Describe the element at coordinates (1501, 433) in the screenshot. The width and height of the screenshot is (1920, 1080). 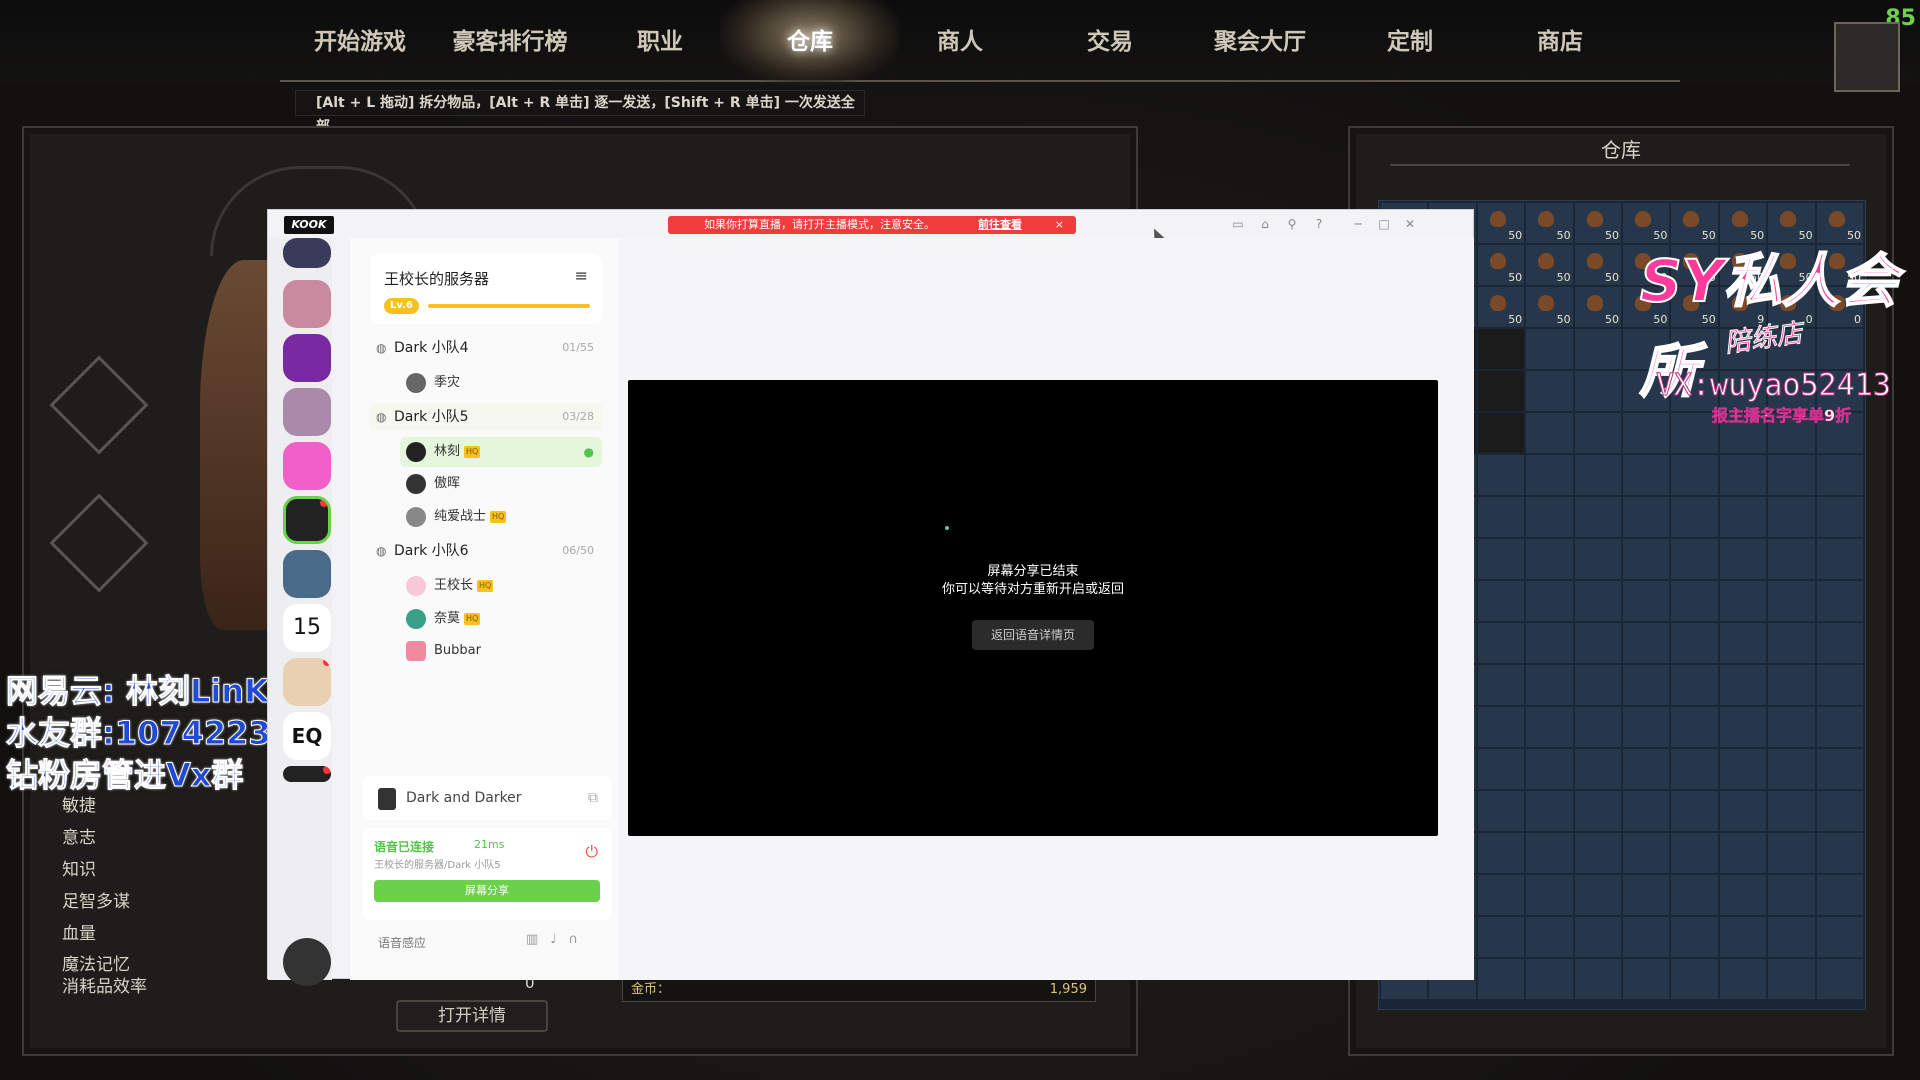
I see `empty-slot` at that location.